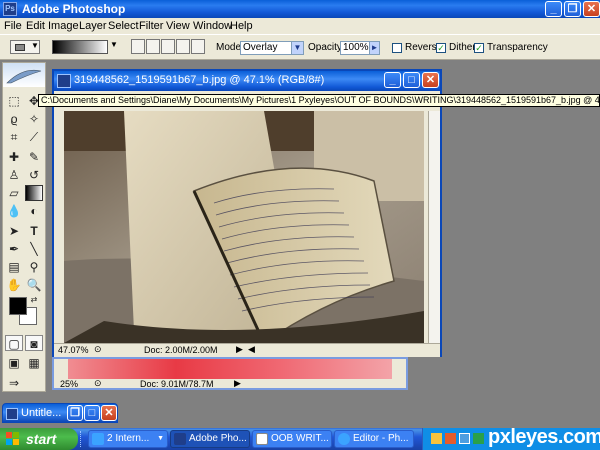  Describe the element at coordinates (114, 44) in the screenshot. I see `gradient-dropdown-icon: ▼` at that location.